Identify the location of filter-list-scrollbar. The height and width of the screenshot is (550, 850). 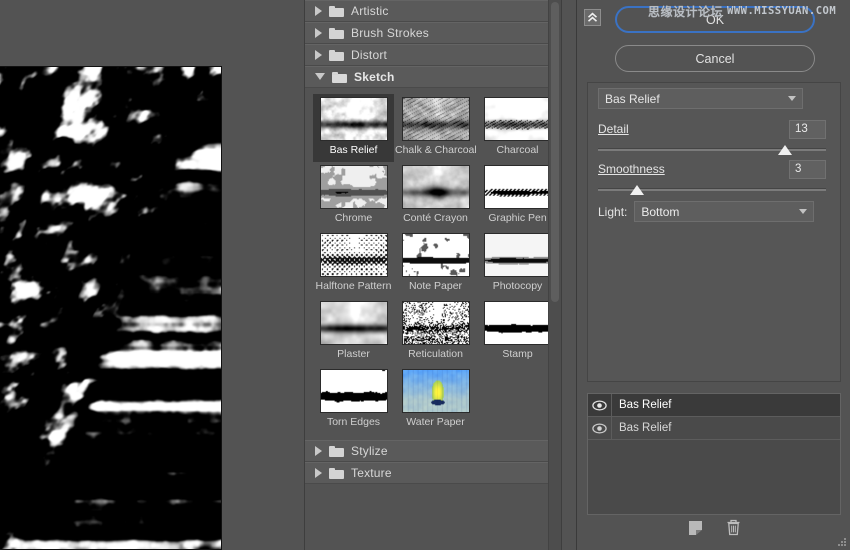
(554, 275).